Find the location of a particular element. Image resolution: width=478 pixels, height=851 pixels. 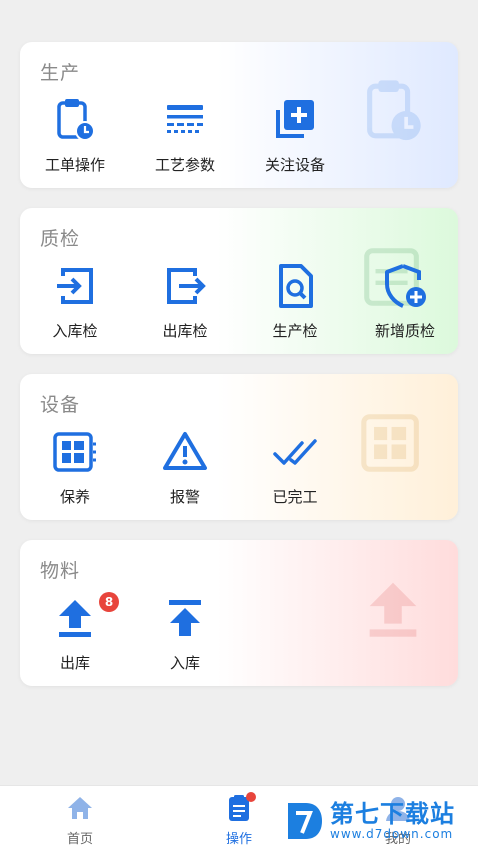

item-label: 工单操作 is located at coordinates (74, 165).